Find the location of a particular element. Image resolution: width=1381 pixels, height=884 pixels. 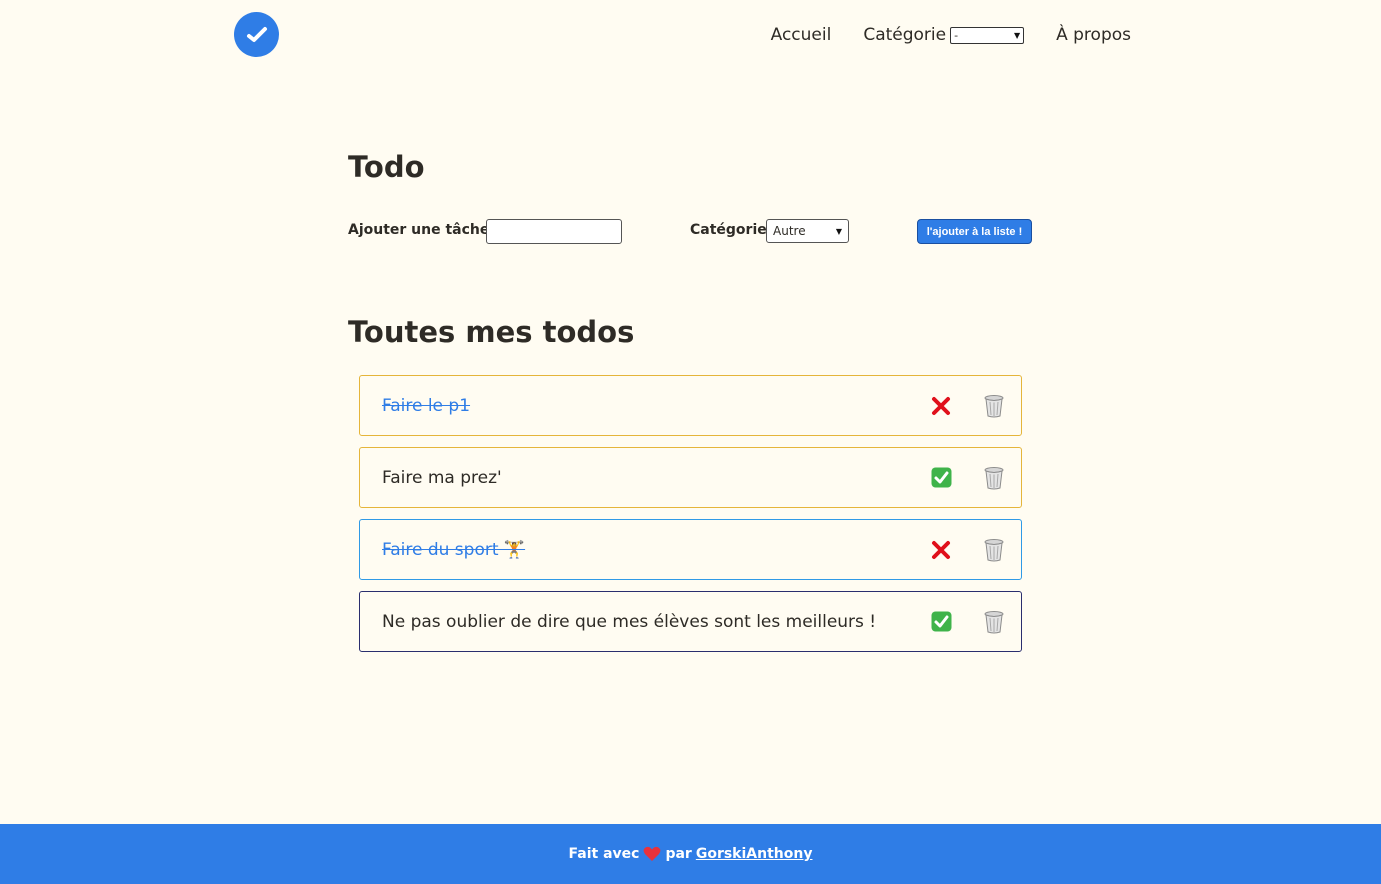

todo-text: Faire du sport 🏋️ is located at coordinates (453, 550).